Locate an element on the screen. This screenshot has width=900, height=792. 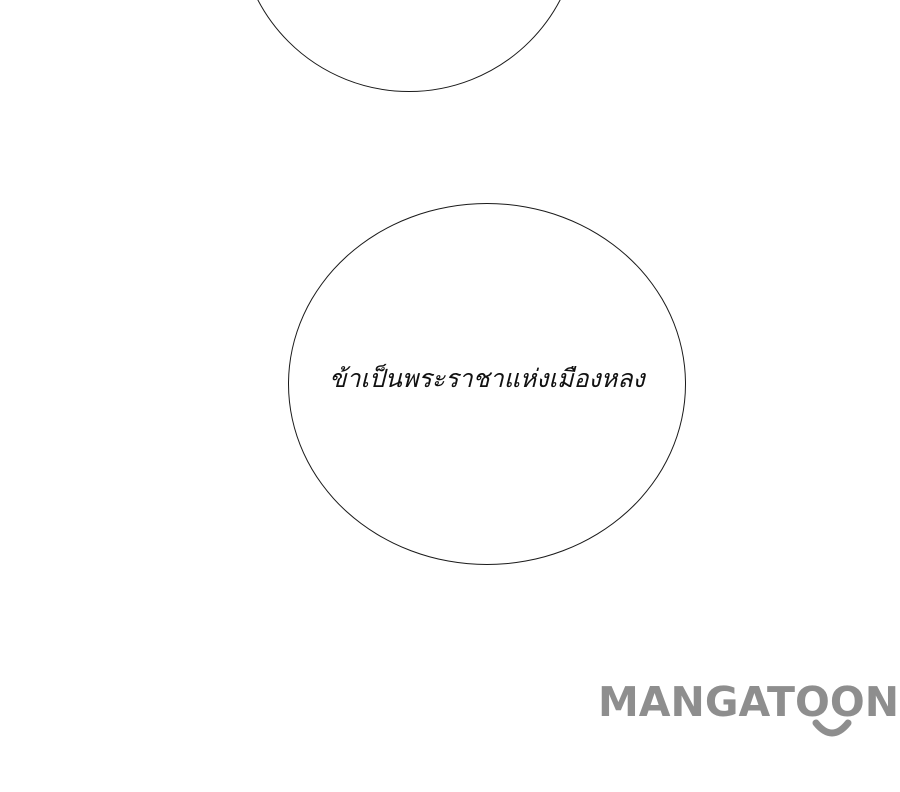
watermark-logo: MANGATOON is located at coordinates (749, 712).